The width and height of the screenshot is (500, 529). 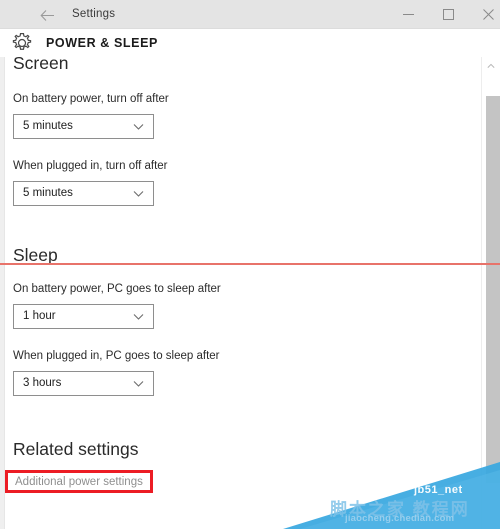 I want to click on left-rail, so click(x=2, y=293).